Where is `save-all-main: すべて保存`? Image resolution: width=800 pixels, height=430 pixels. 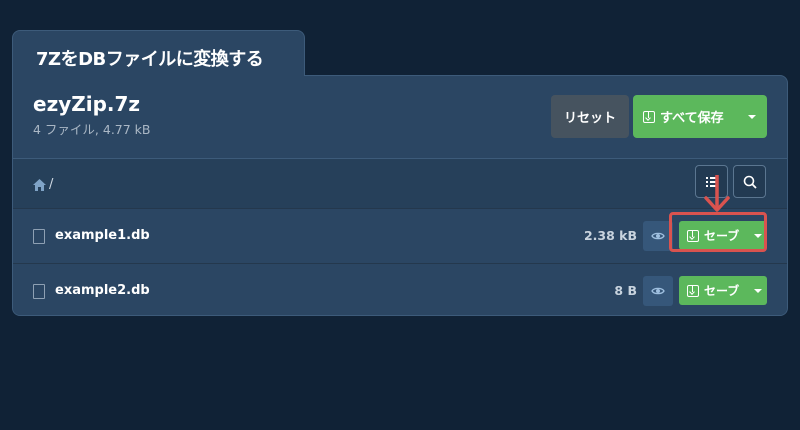
save-all-main: すべて保存 is located at coordinates (685, 116).